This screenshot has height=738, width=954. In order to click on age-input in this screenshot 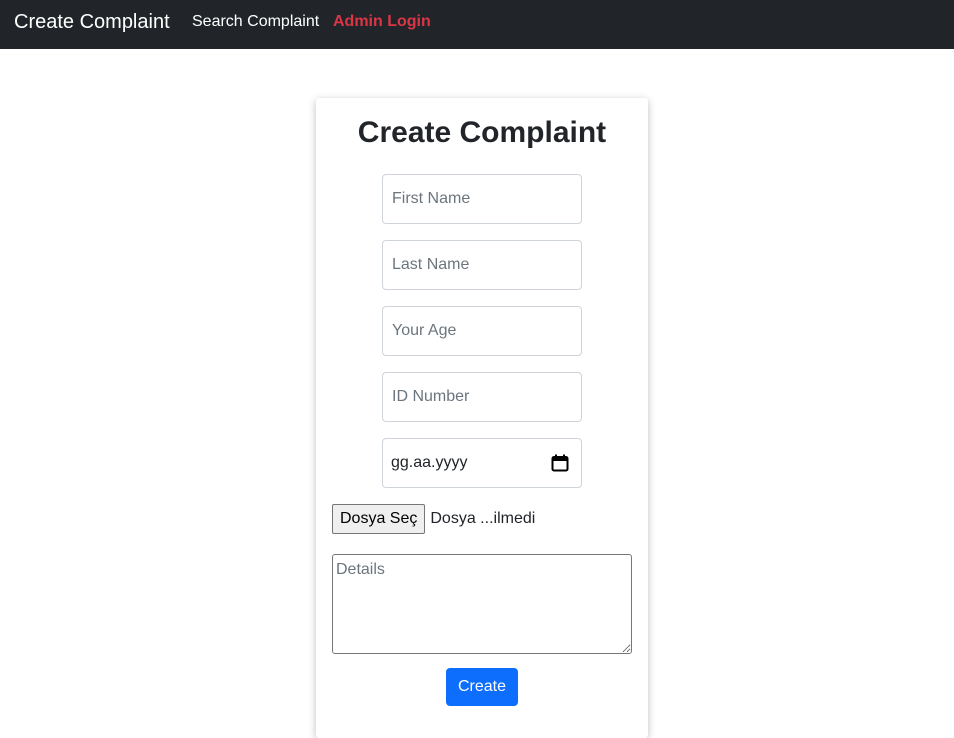, I will do `click(482, 331)`.